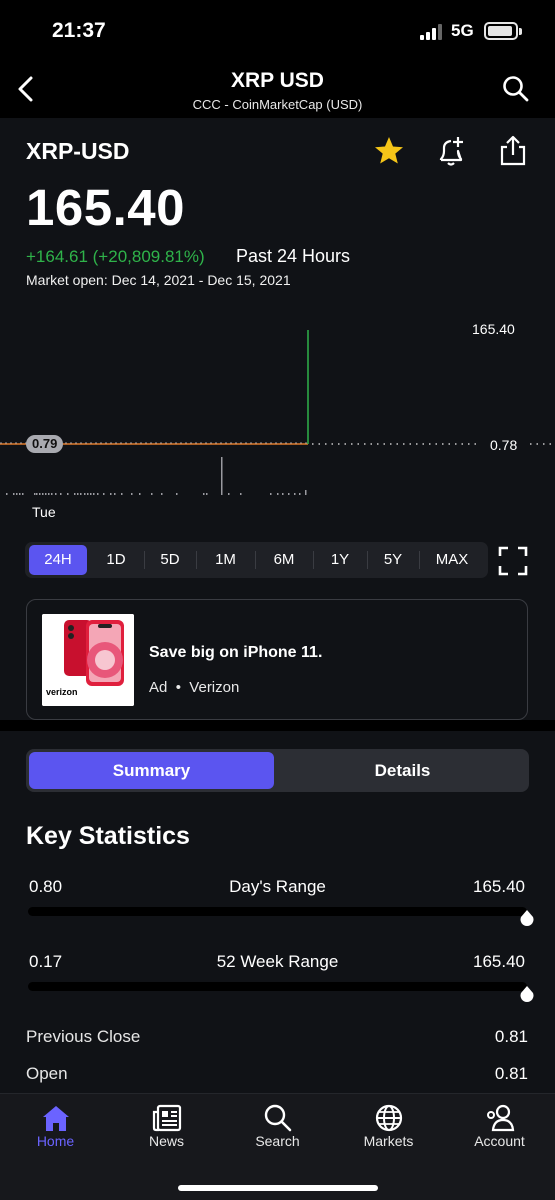  Describe the element at coordinates (340, 560) in the screenshot. I see `range-1y: 1Y` at that location.